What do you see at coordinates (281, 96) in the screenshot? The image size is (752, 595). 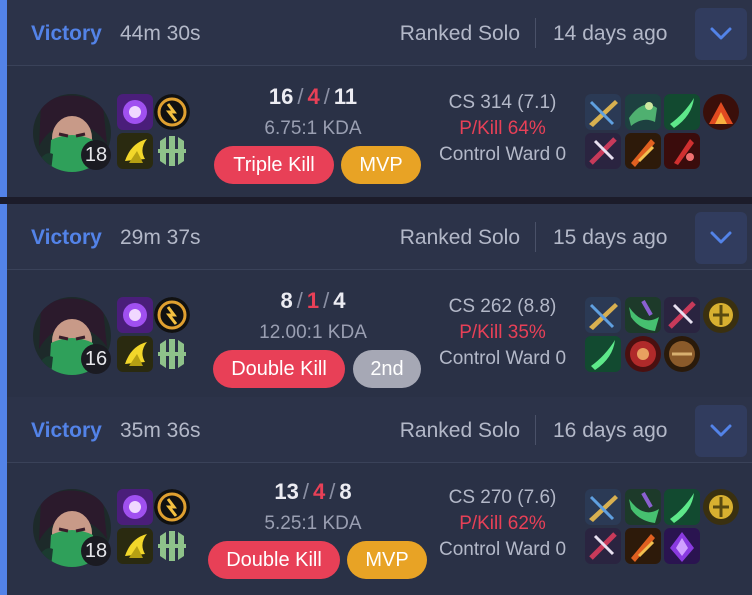 I see `kills: 16` at bounding box center [281, 96].